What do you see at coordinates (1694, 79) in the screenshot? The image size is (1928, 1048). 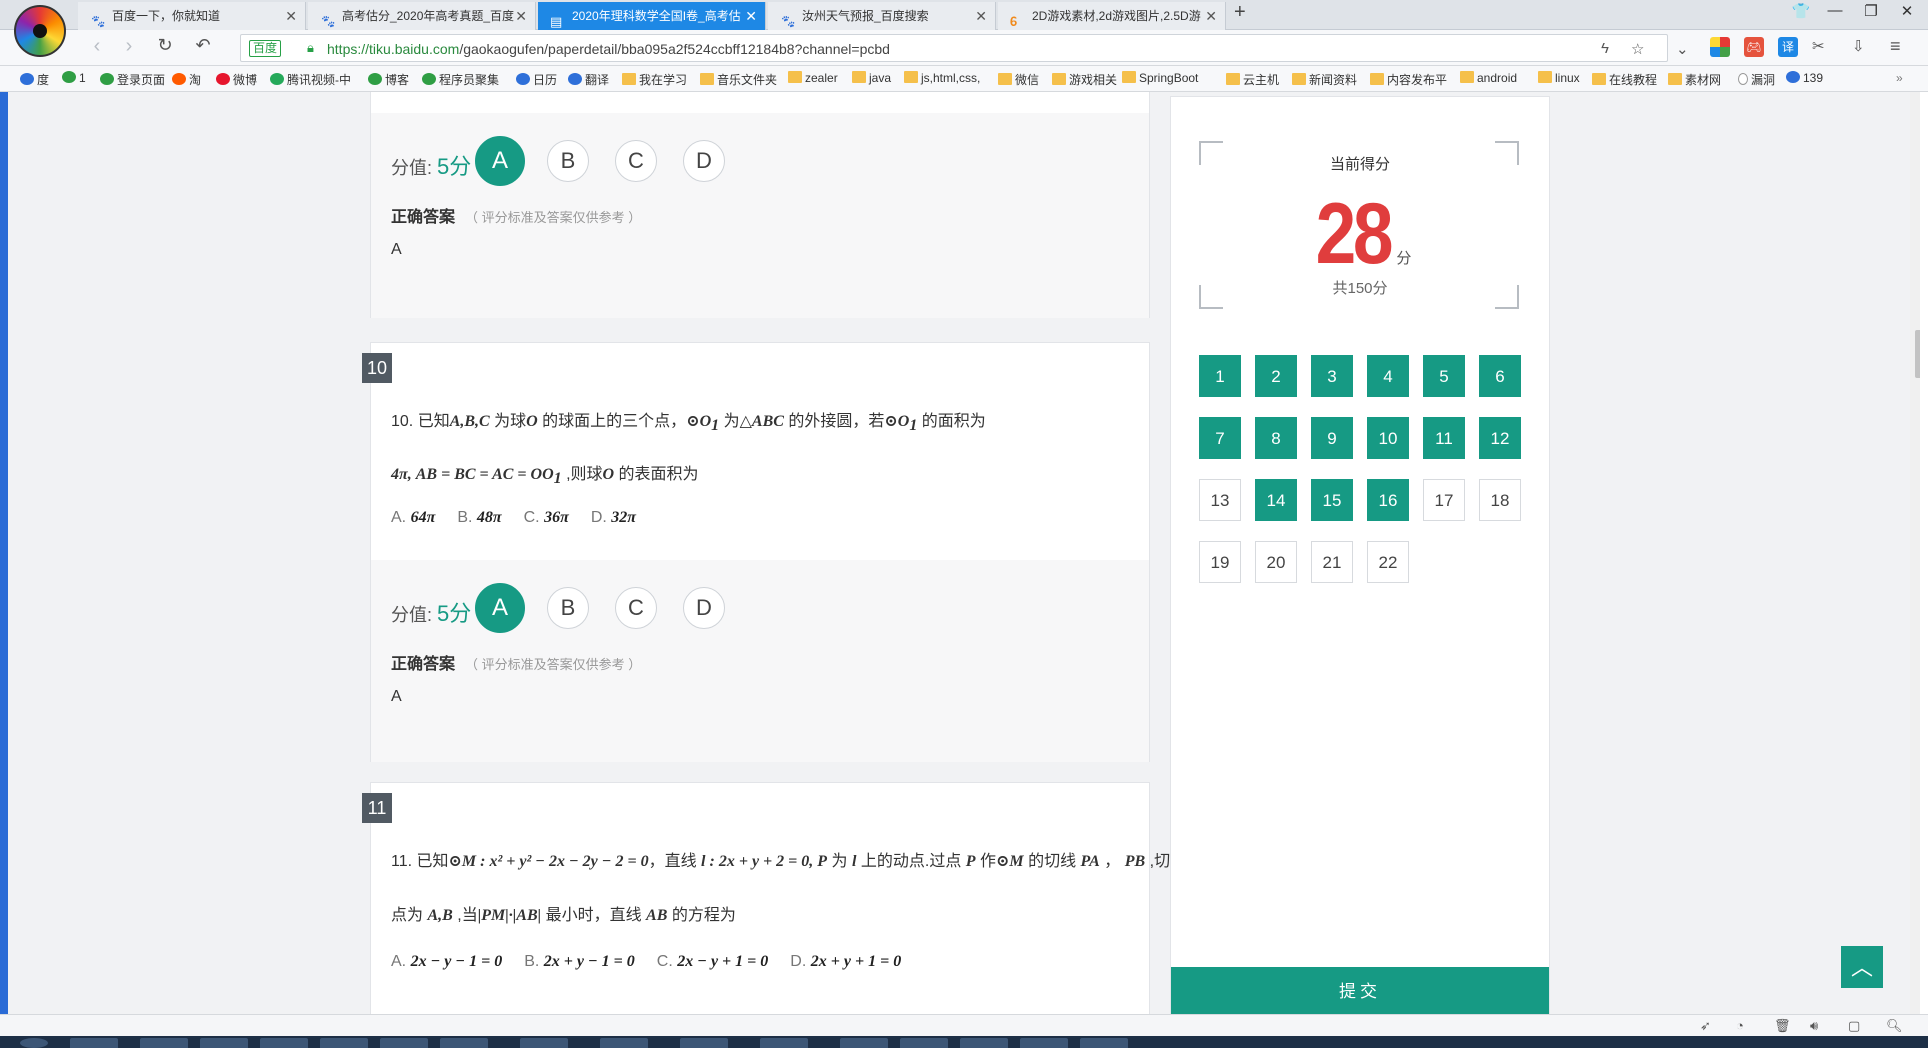 I see `bookmark-item: 素材网` at bounding box center [1694, 79].